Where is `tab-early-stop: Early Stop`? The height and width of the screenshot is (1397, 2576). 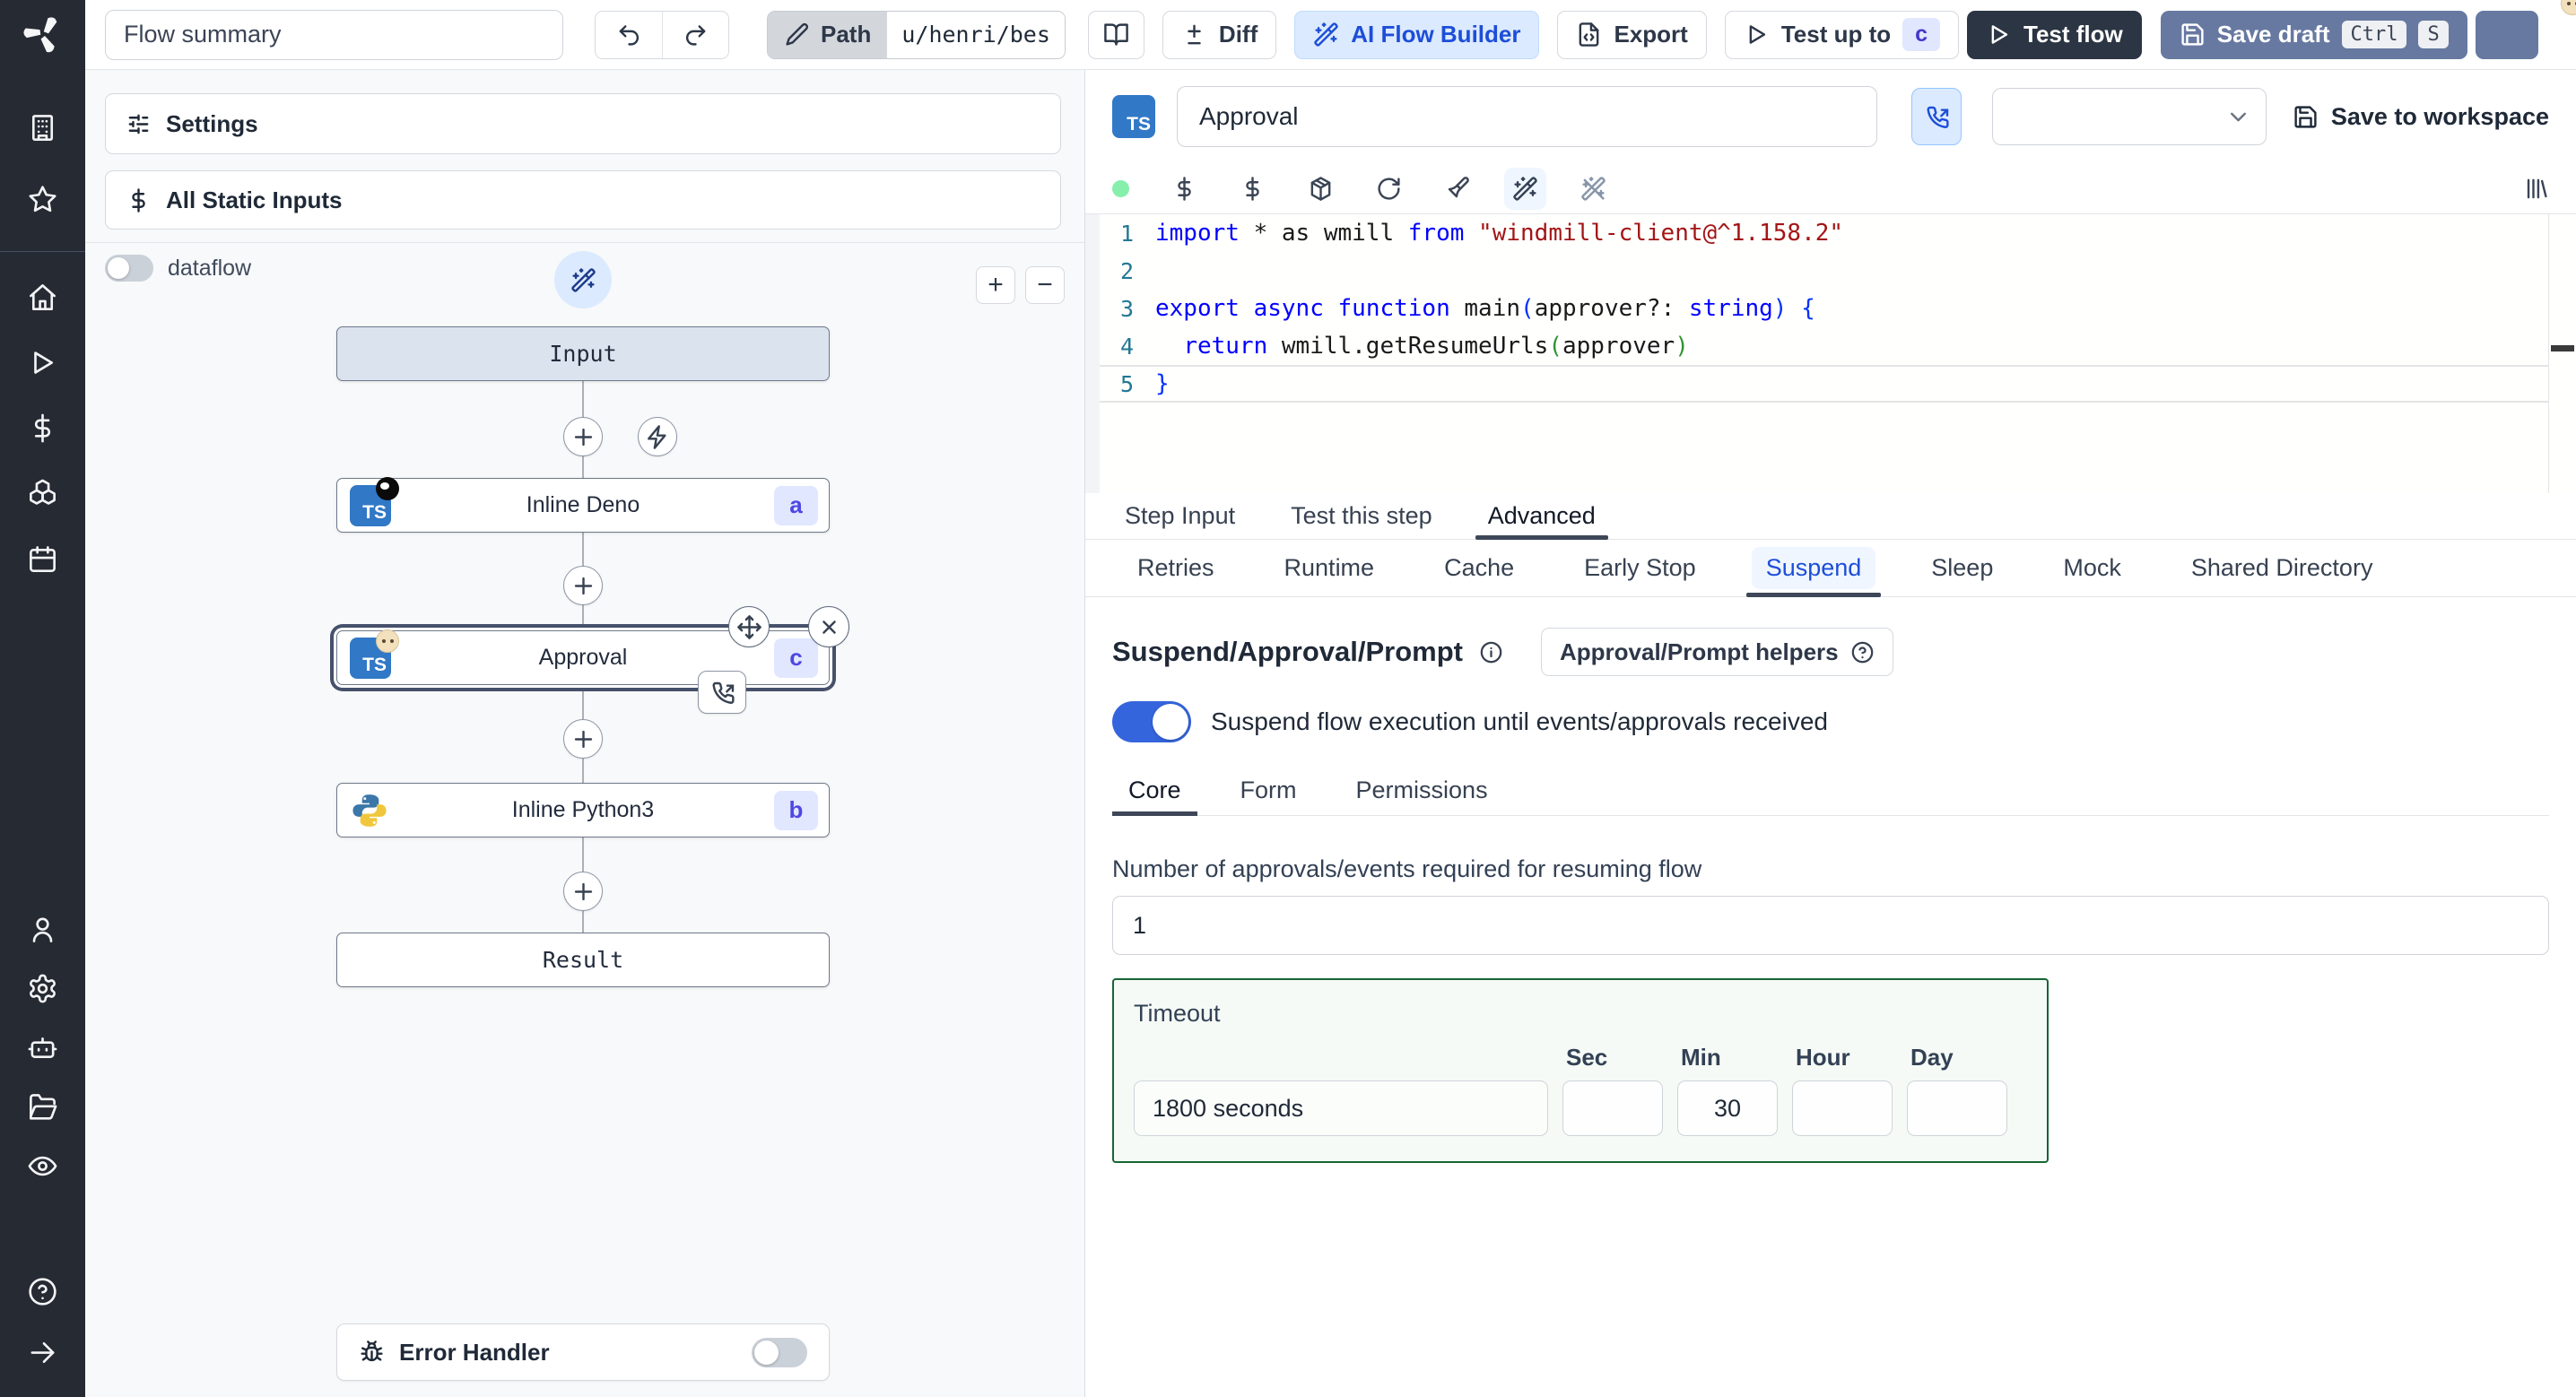
tab-early-stop: Early Stop is located at coordinates (1640, 568).